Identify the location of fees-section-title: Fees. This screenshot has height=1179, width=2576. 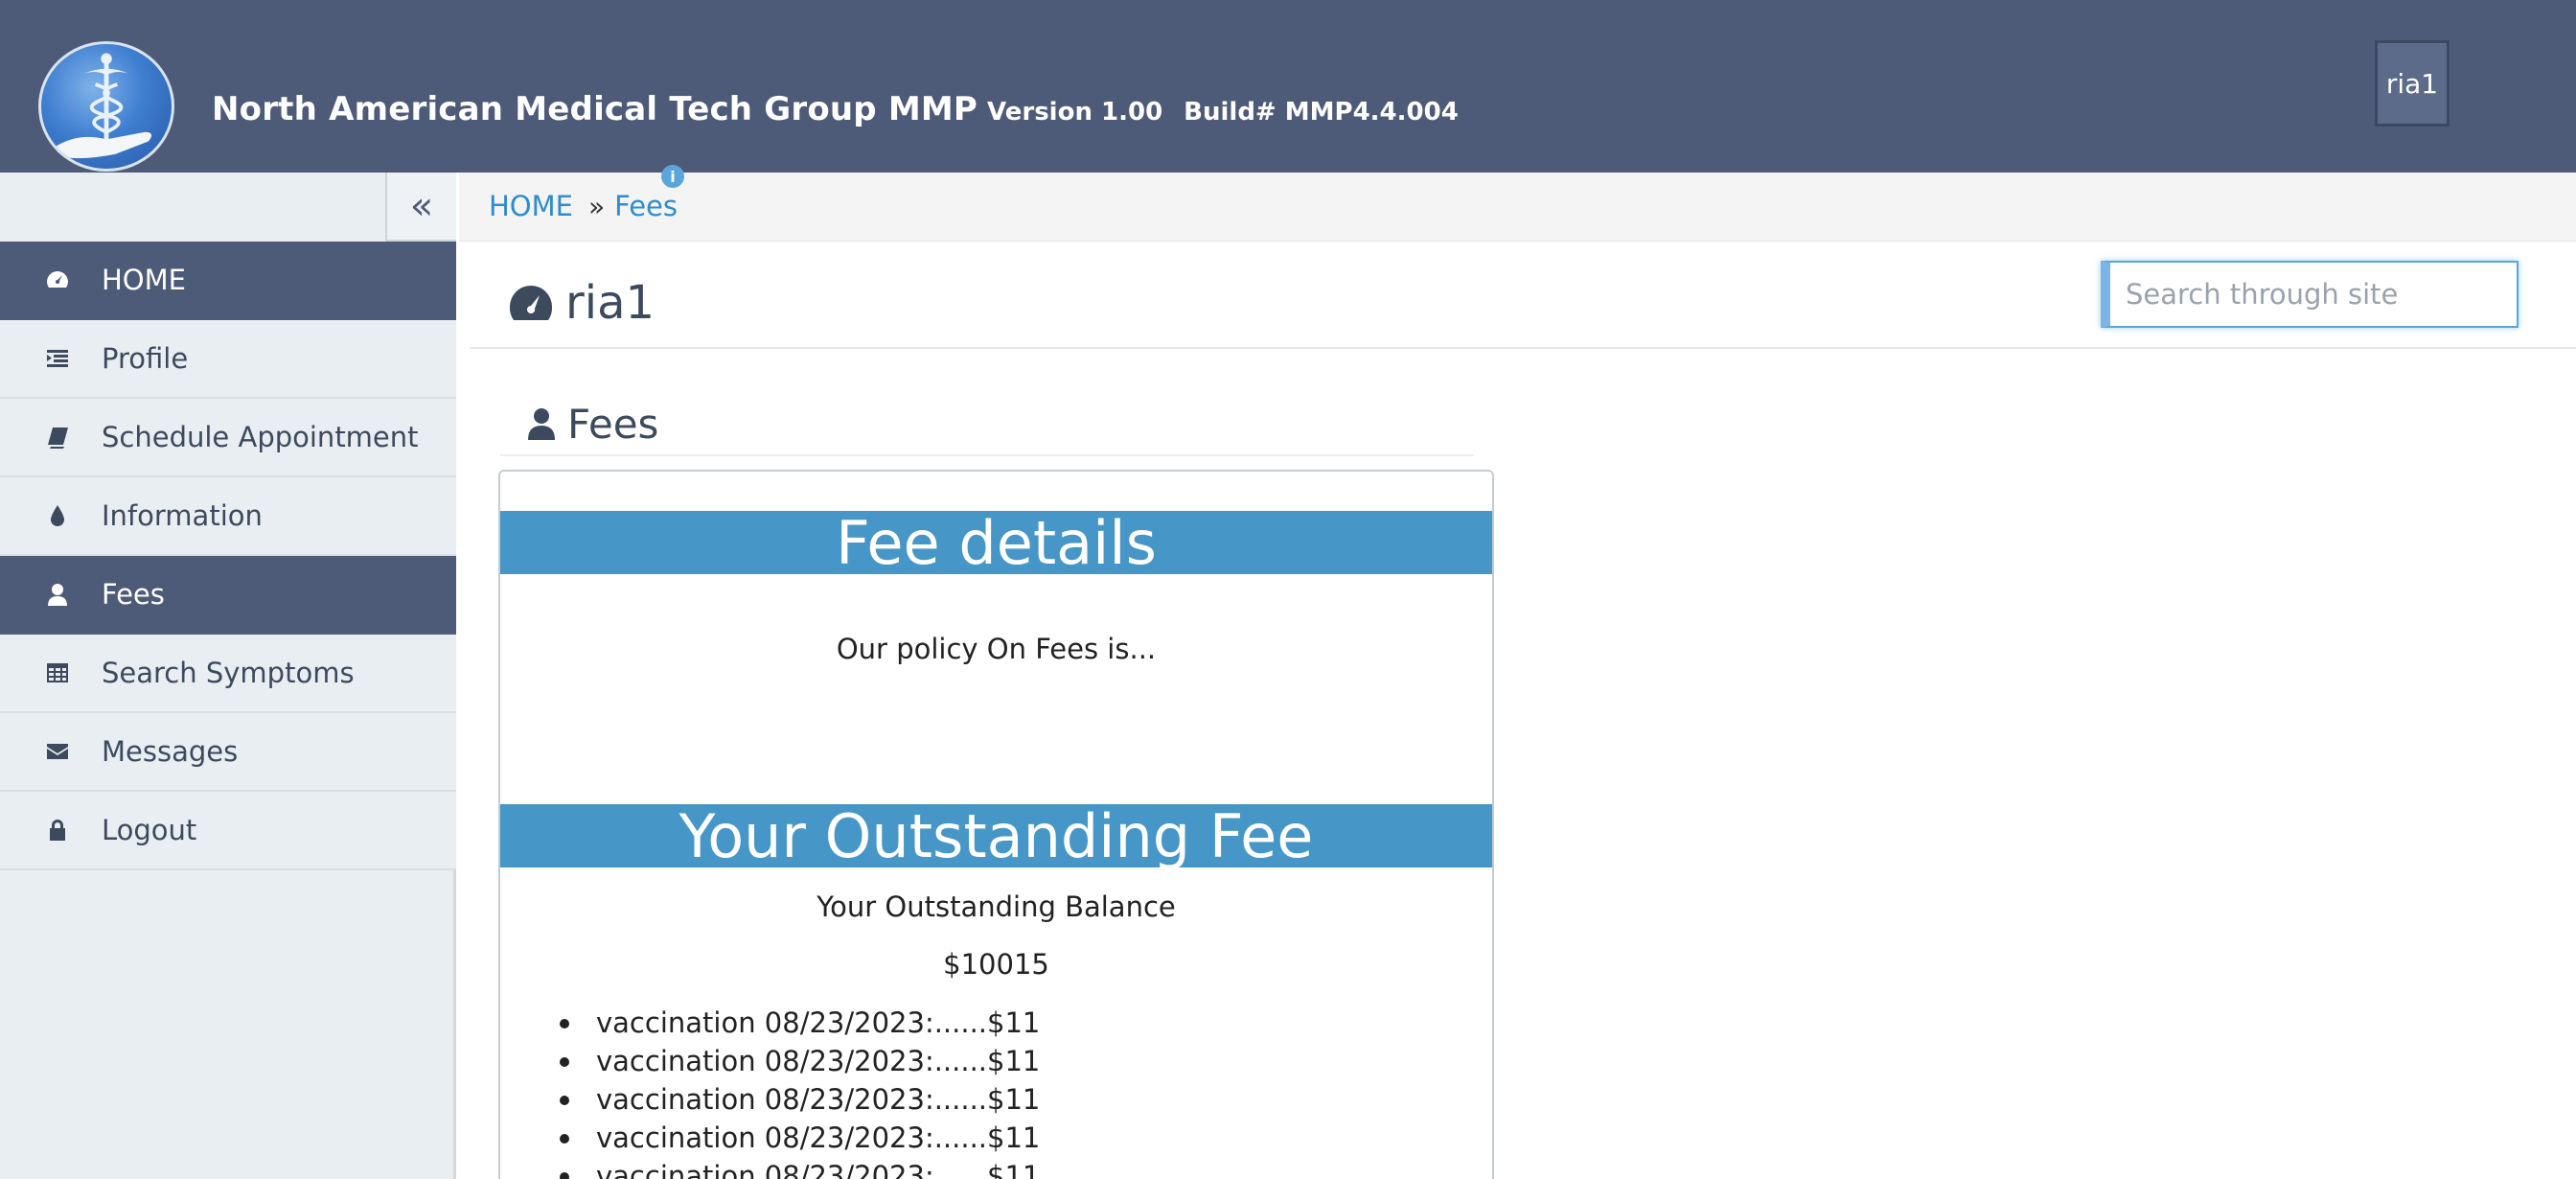
(987, 424).